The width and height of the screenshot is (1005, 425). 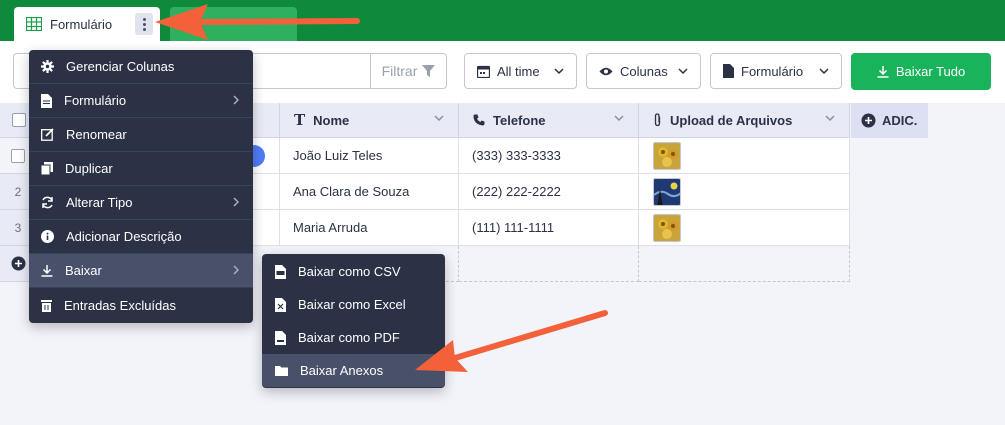 I want to click on date-range-label: All time, so click(x=518, y=71).